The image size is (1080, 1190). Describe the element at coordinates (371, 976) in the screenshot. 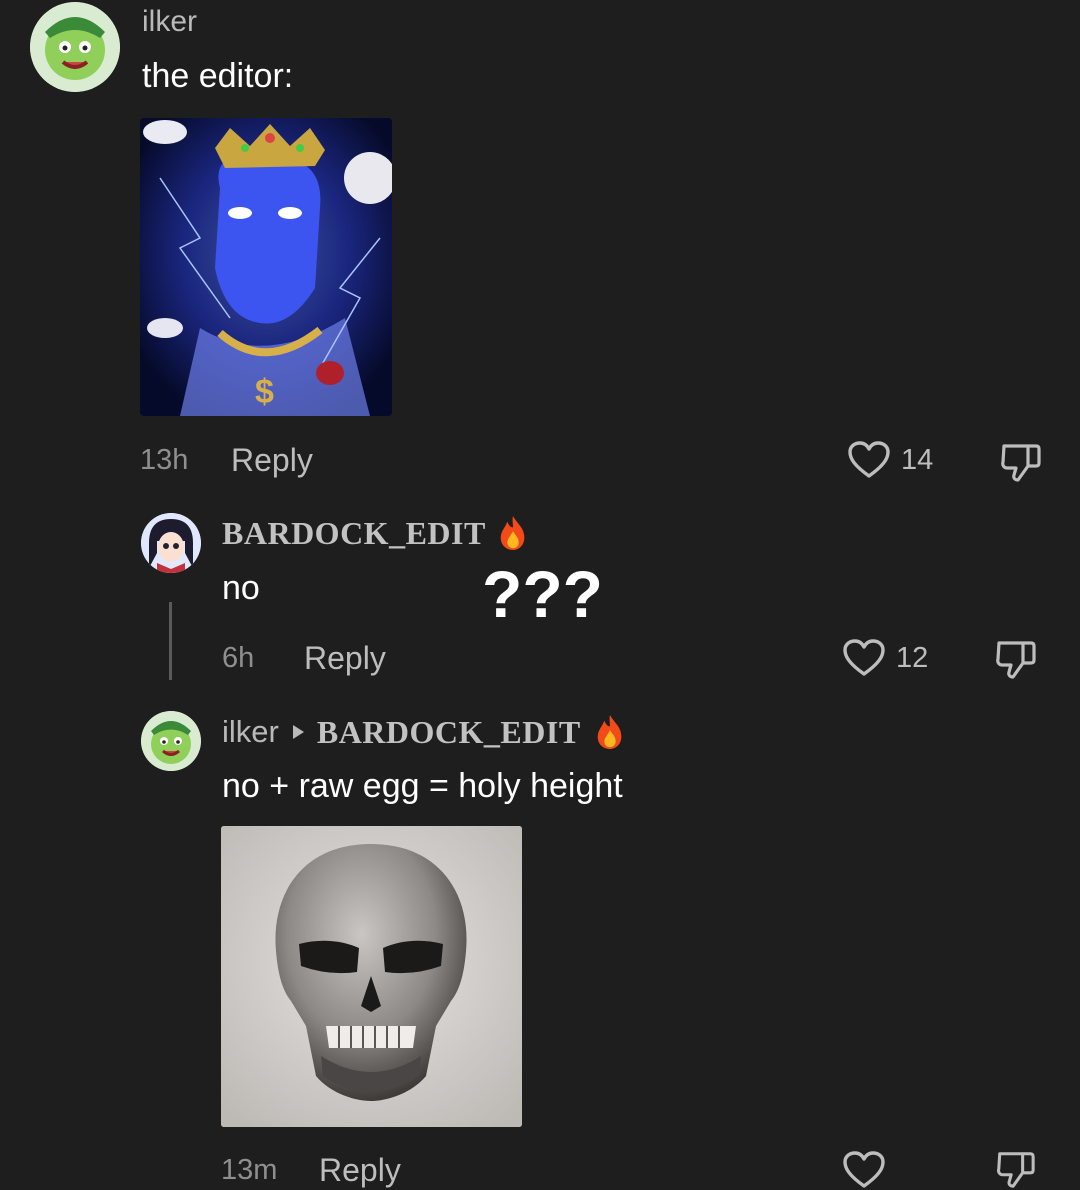

I see `comment-image-skull` at that location.